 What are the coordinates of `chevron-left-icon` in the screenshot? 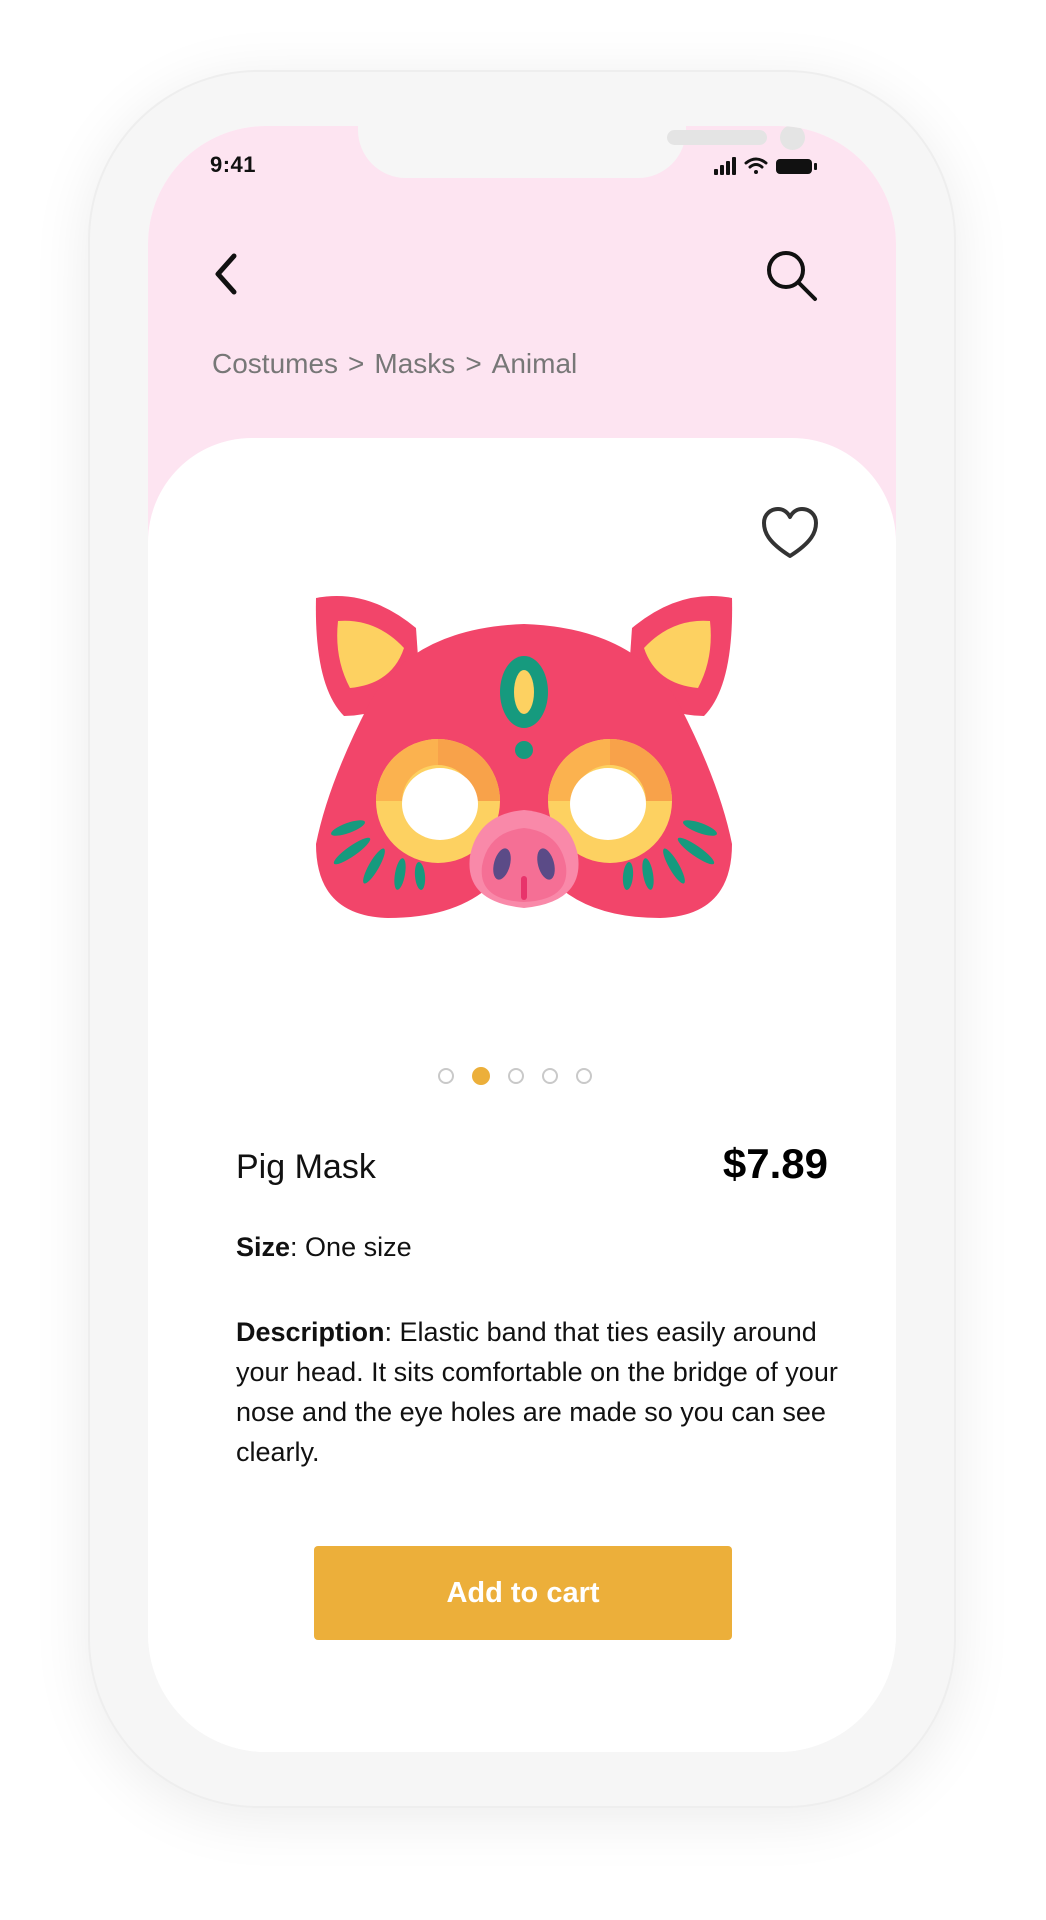 It's located at (226, 274).